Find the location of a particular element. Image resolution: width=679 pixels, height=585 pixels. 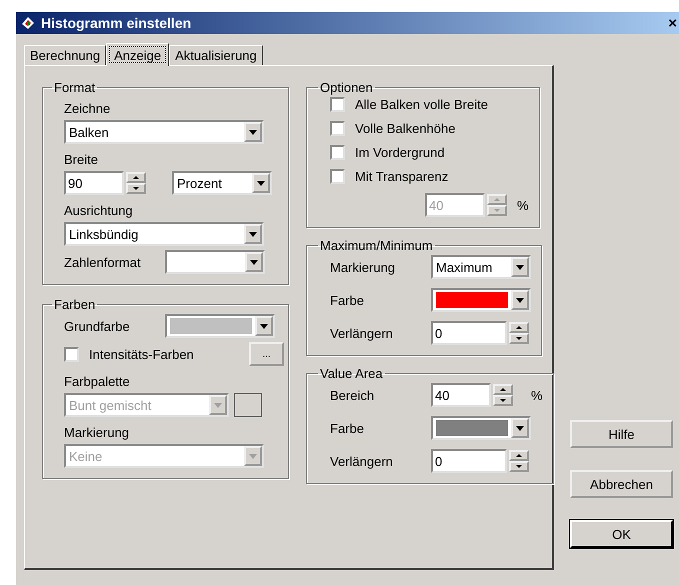

checkbox-label: Volle Balkenhöhe is located at coordinates (405, 128).